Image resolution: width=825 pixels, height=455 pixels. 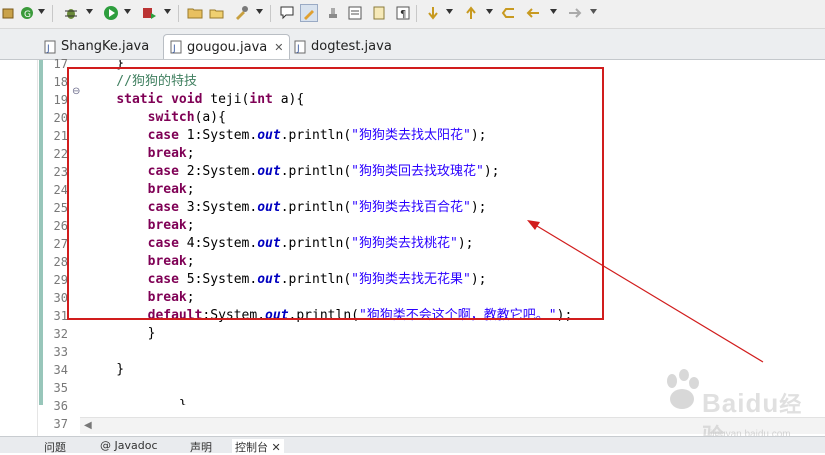 I want to click on scroll-left-icon: ◀, so click(x=88, y=425).